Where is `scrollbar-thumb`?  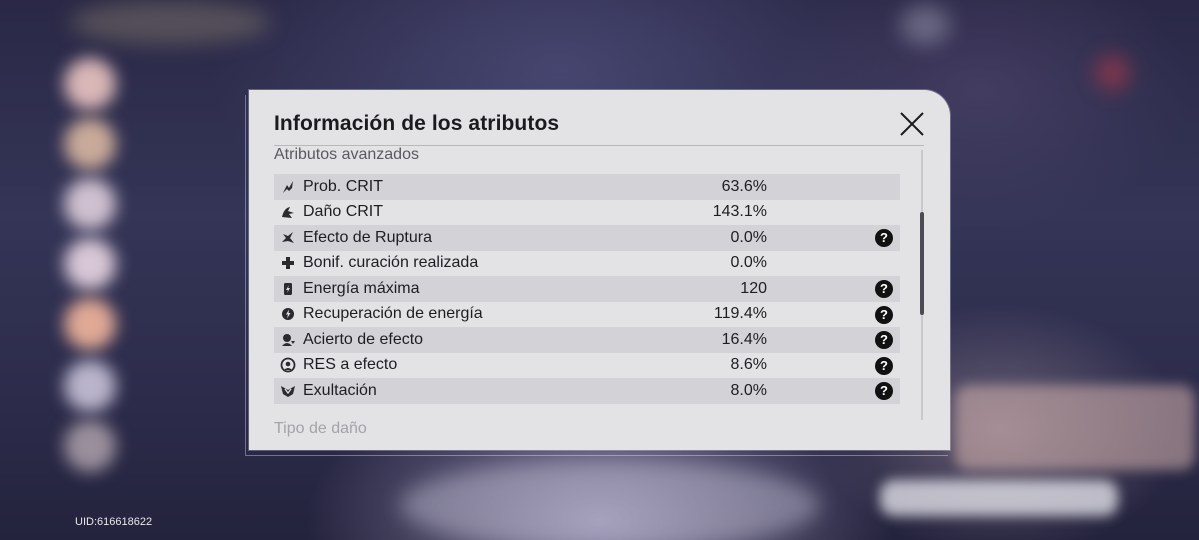 scrollbar-thumb is located at coordinates (922, 263).